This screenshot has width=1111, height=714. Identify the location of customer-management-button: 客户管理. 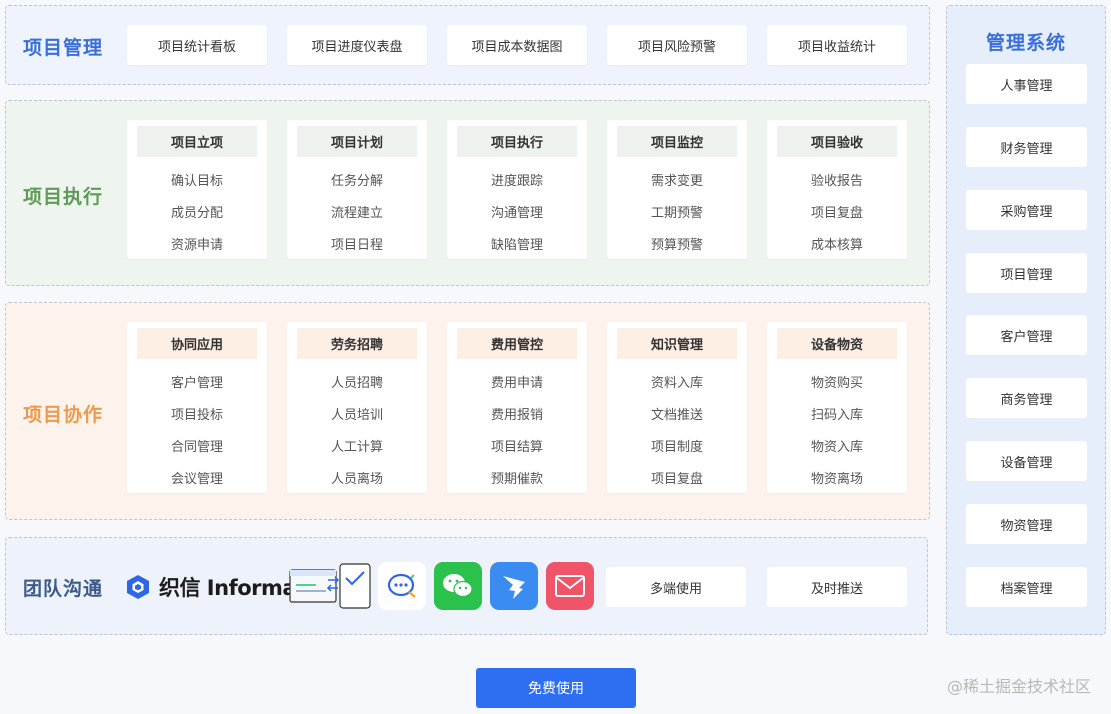
(1026, 335).